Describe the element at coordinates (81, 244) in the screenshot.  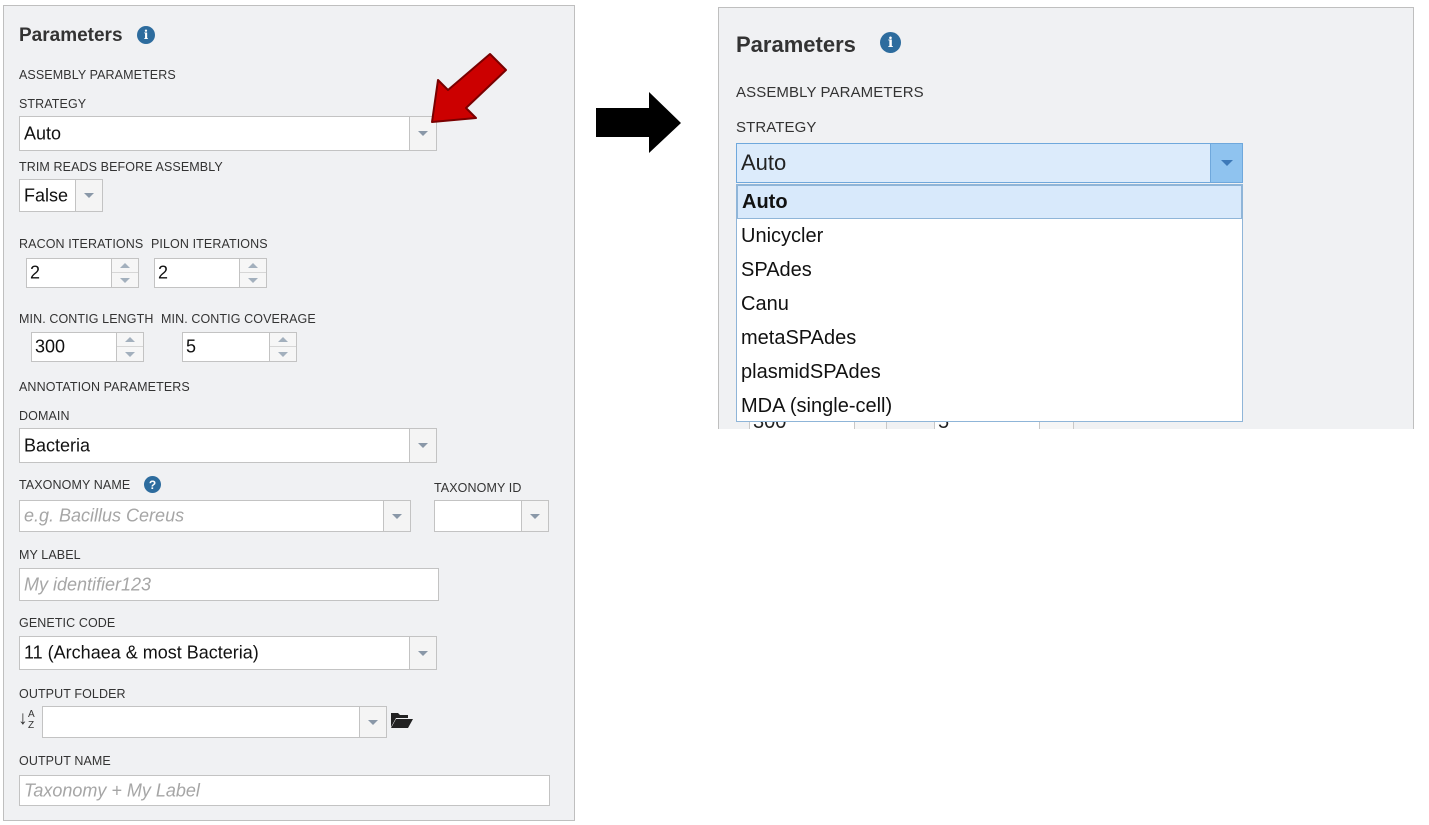
I see `racon-iterations-label: RACON ITERATIONS` at that location.